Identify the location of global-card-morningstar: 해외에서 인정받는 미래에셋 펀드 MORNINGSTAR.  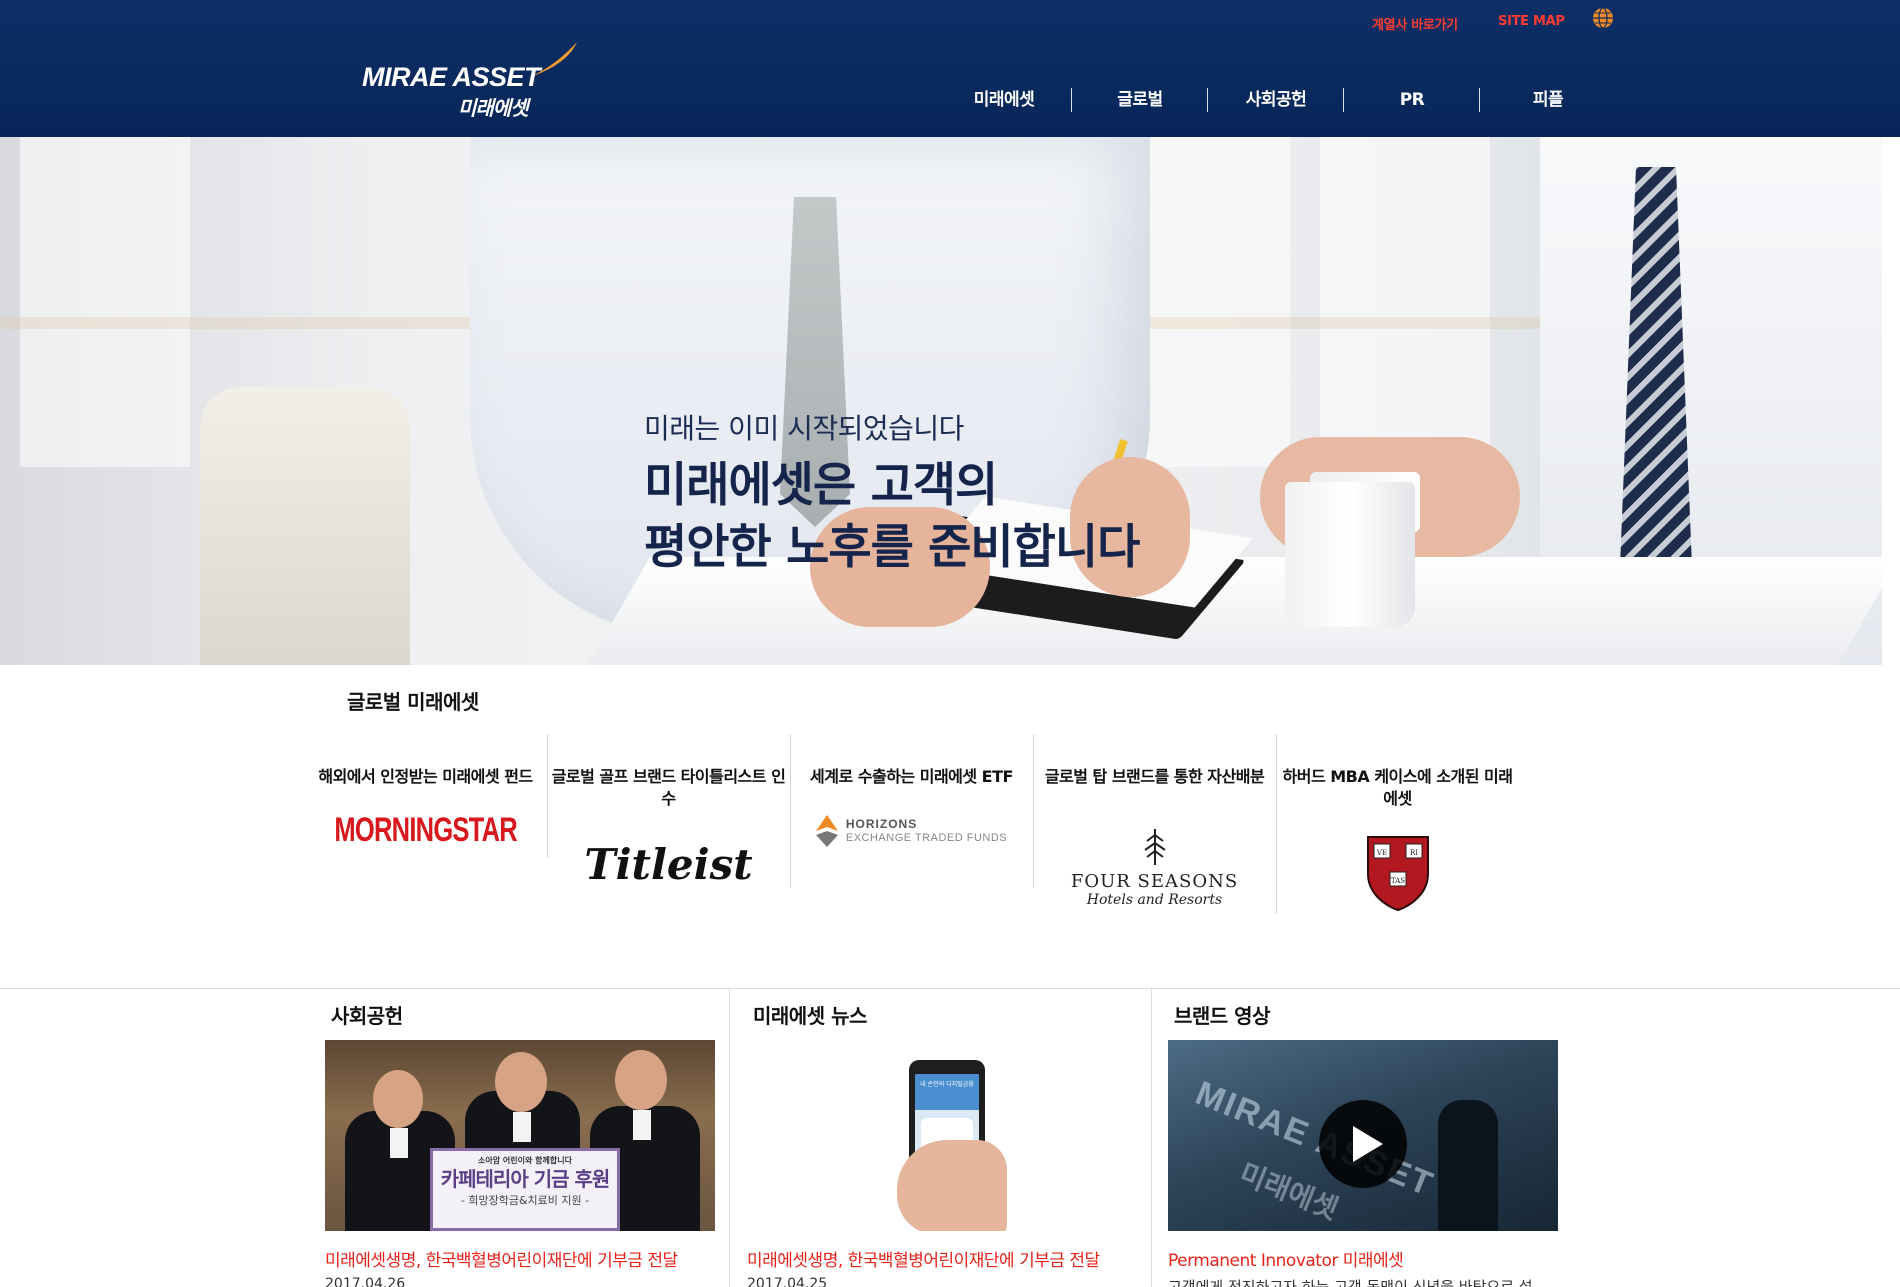
(426, 824).